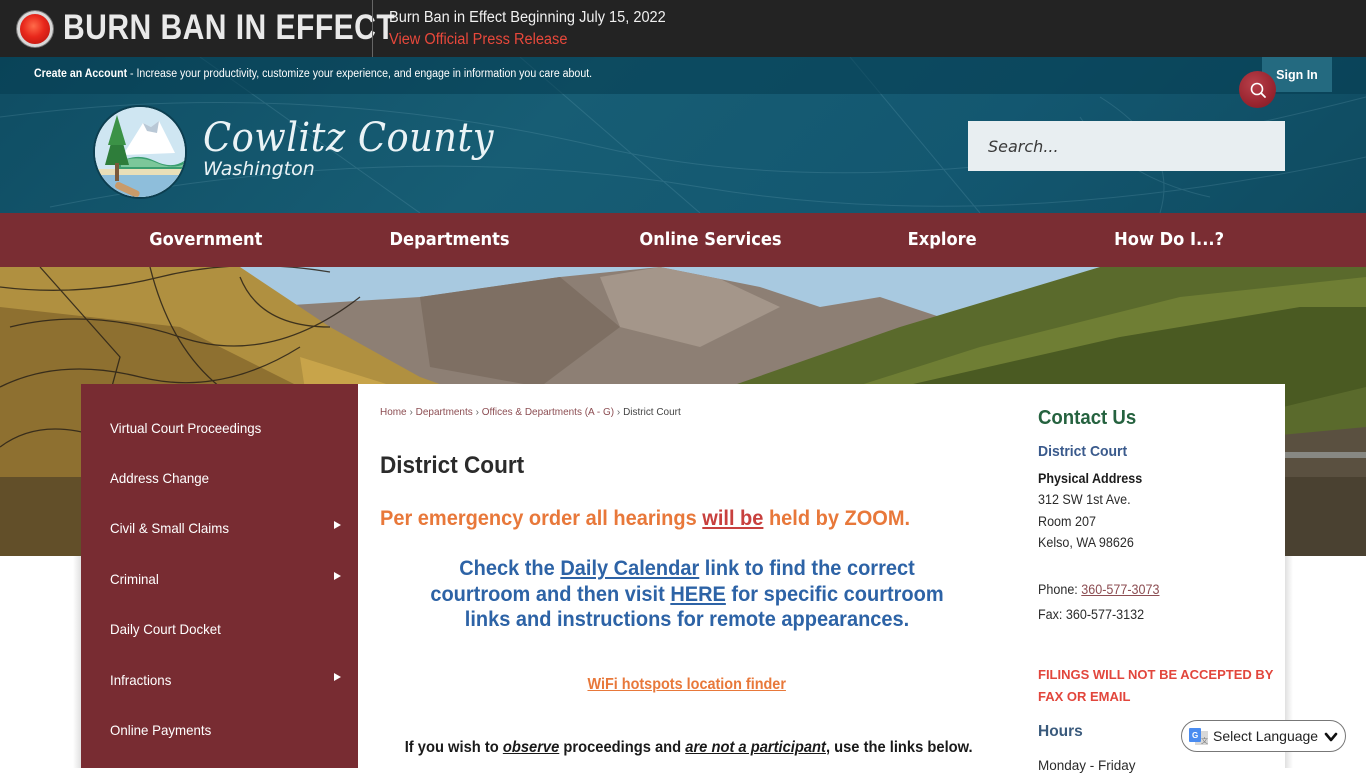 Image resolution: width=1366 pixels, height=773 pixels. I want to click on search-icon, so click(1258, 90).